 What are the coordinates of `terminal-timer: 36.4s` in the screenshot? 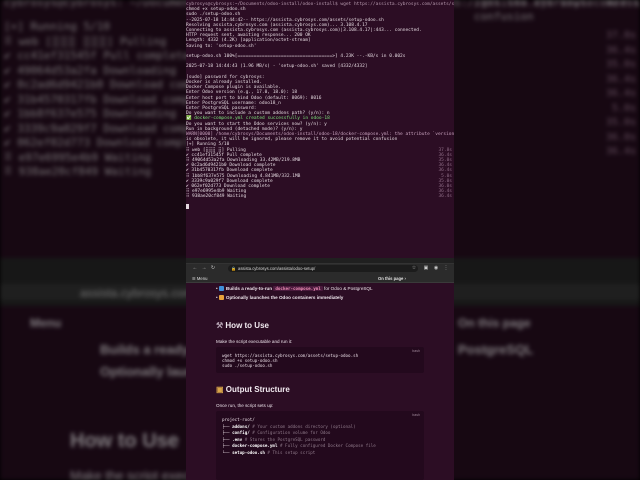 It's located at (445, 197).